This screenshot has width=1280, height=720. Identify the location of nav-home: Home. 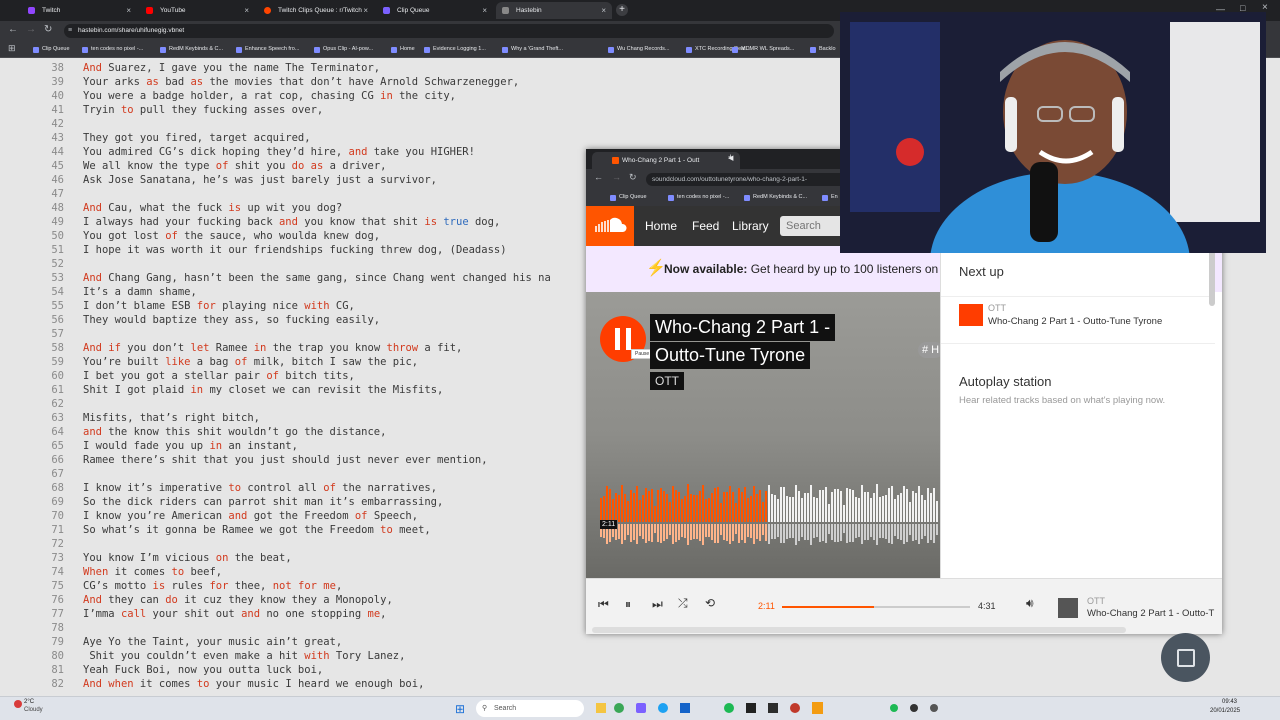
(661, 226).